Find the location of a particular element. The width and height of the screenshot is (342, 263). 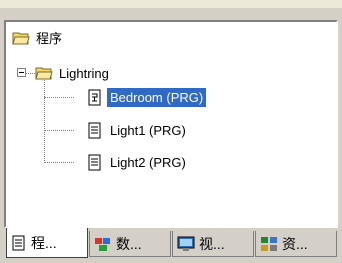

tree-item-label: Bedroom (PRG) is located at coordinates (157, 97).